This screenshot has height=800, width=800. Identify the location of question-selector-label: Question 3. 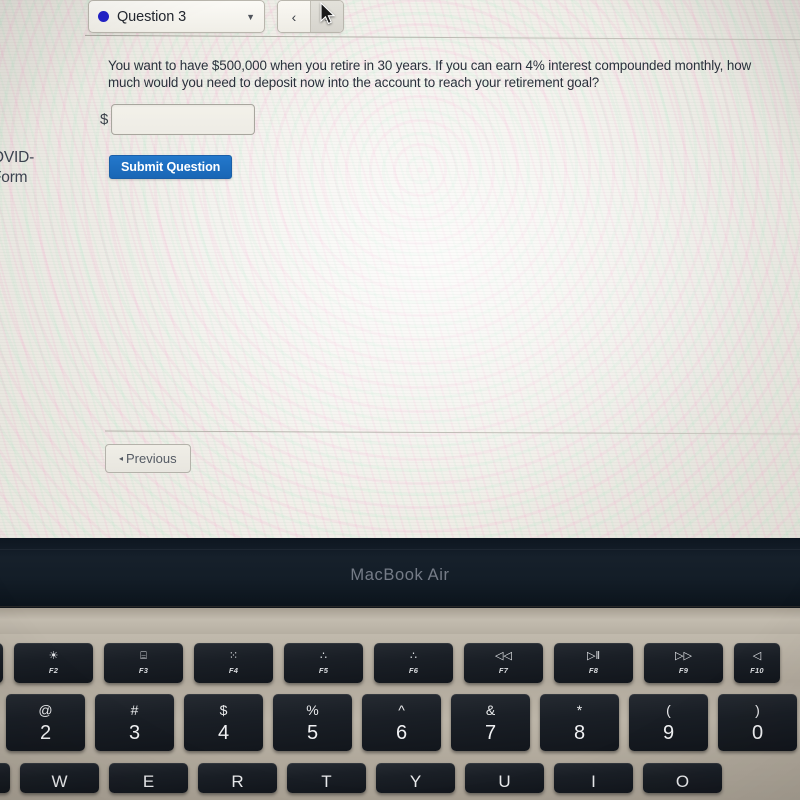
(152, 16).